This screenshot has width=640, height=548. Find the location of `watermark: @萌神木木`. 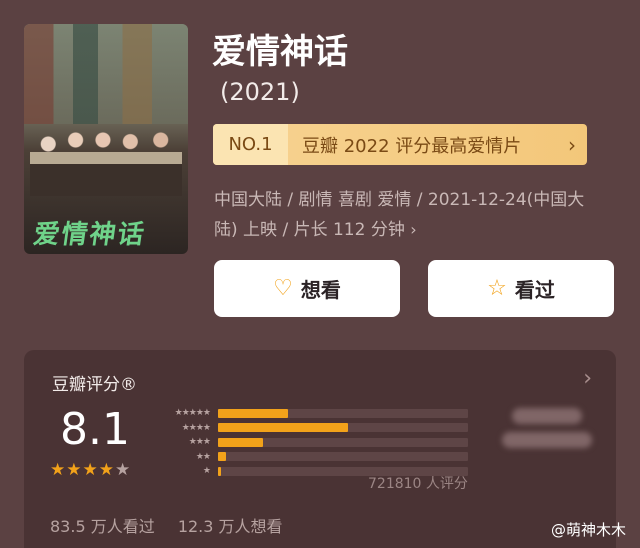

watermark: @萌神木木 is located at coordinates (588, 530).